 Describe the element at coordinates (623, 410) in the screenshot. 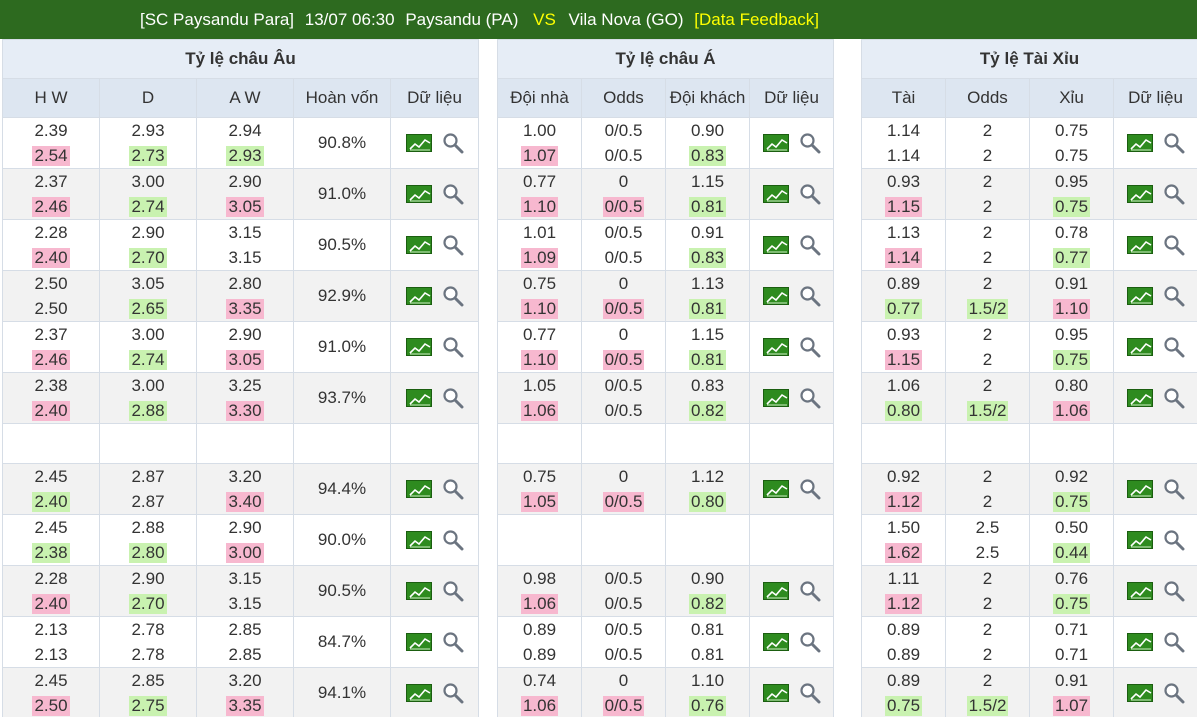

I see `live-odds: 0/0.5` at that location.